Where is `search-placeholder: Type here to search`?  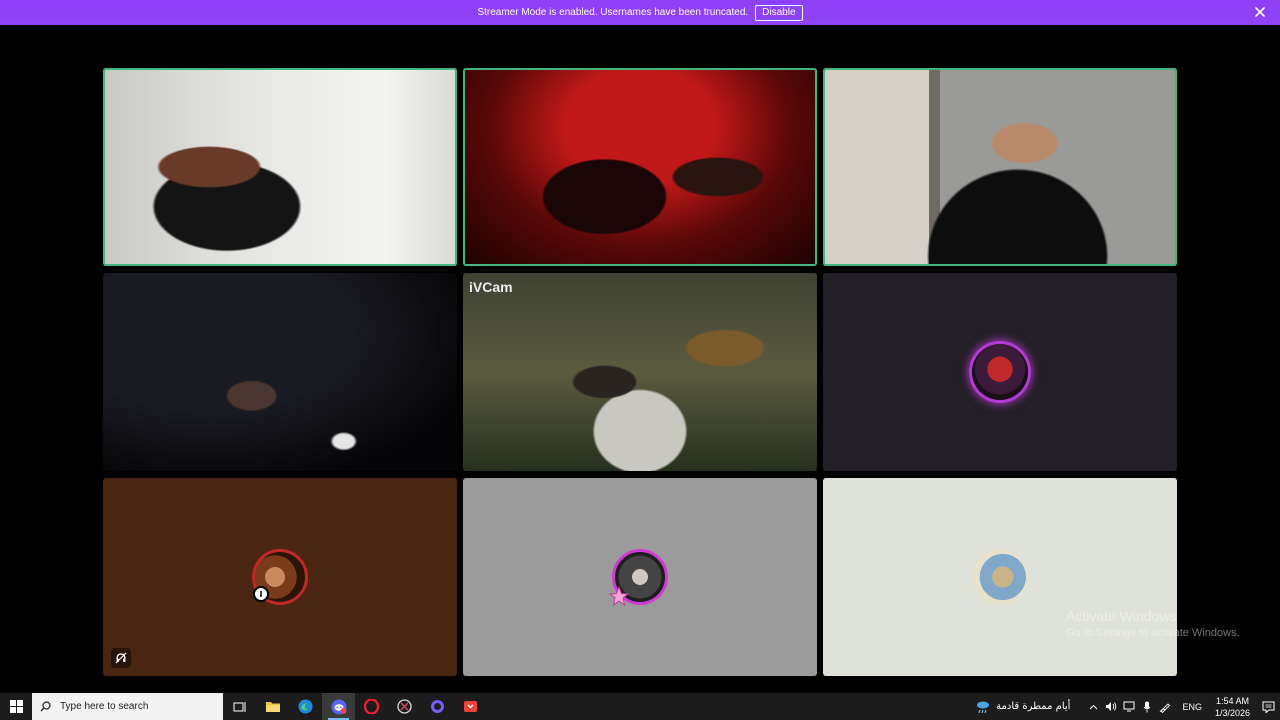
search-placeholder: Type here to search is located at coordinates (104, 706).